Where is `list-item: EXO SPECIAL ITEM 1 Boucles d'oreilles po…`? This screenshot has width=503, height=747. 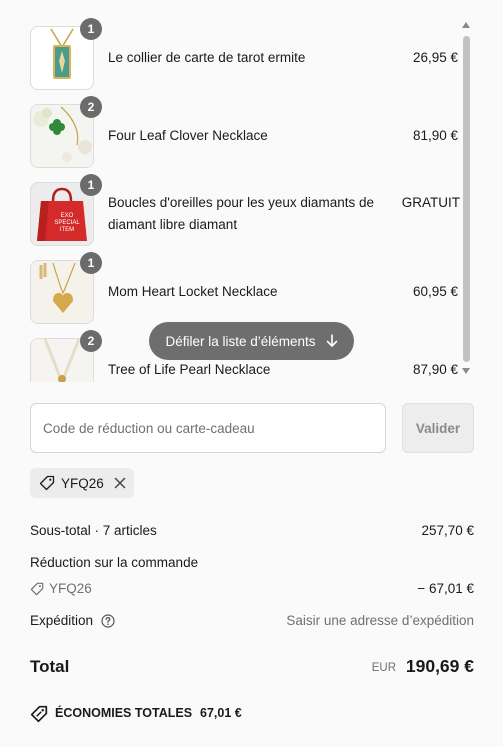
list-item: EXO SPECIAL ITEM 1 Boucles d'oreilles po… is located at coordinates (250, 210).